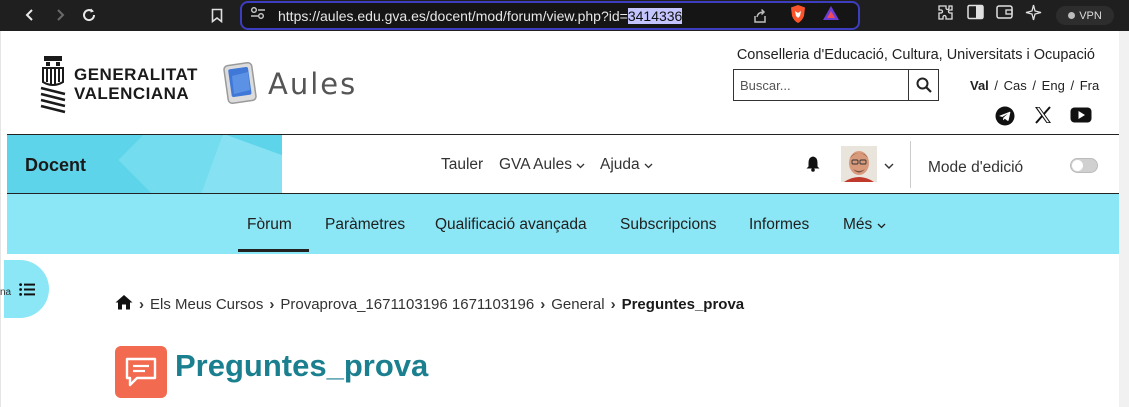 The image size is (1129, 407). Describe the element at coordinates (976, 167) in the screenshot. I see `edit-mode-label: Mode d'edició` at that location.